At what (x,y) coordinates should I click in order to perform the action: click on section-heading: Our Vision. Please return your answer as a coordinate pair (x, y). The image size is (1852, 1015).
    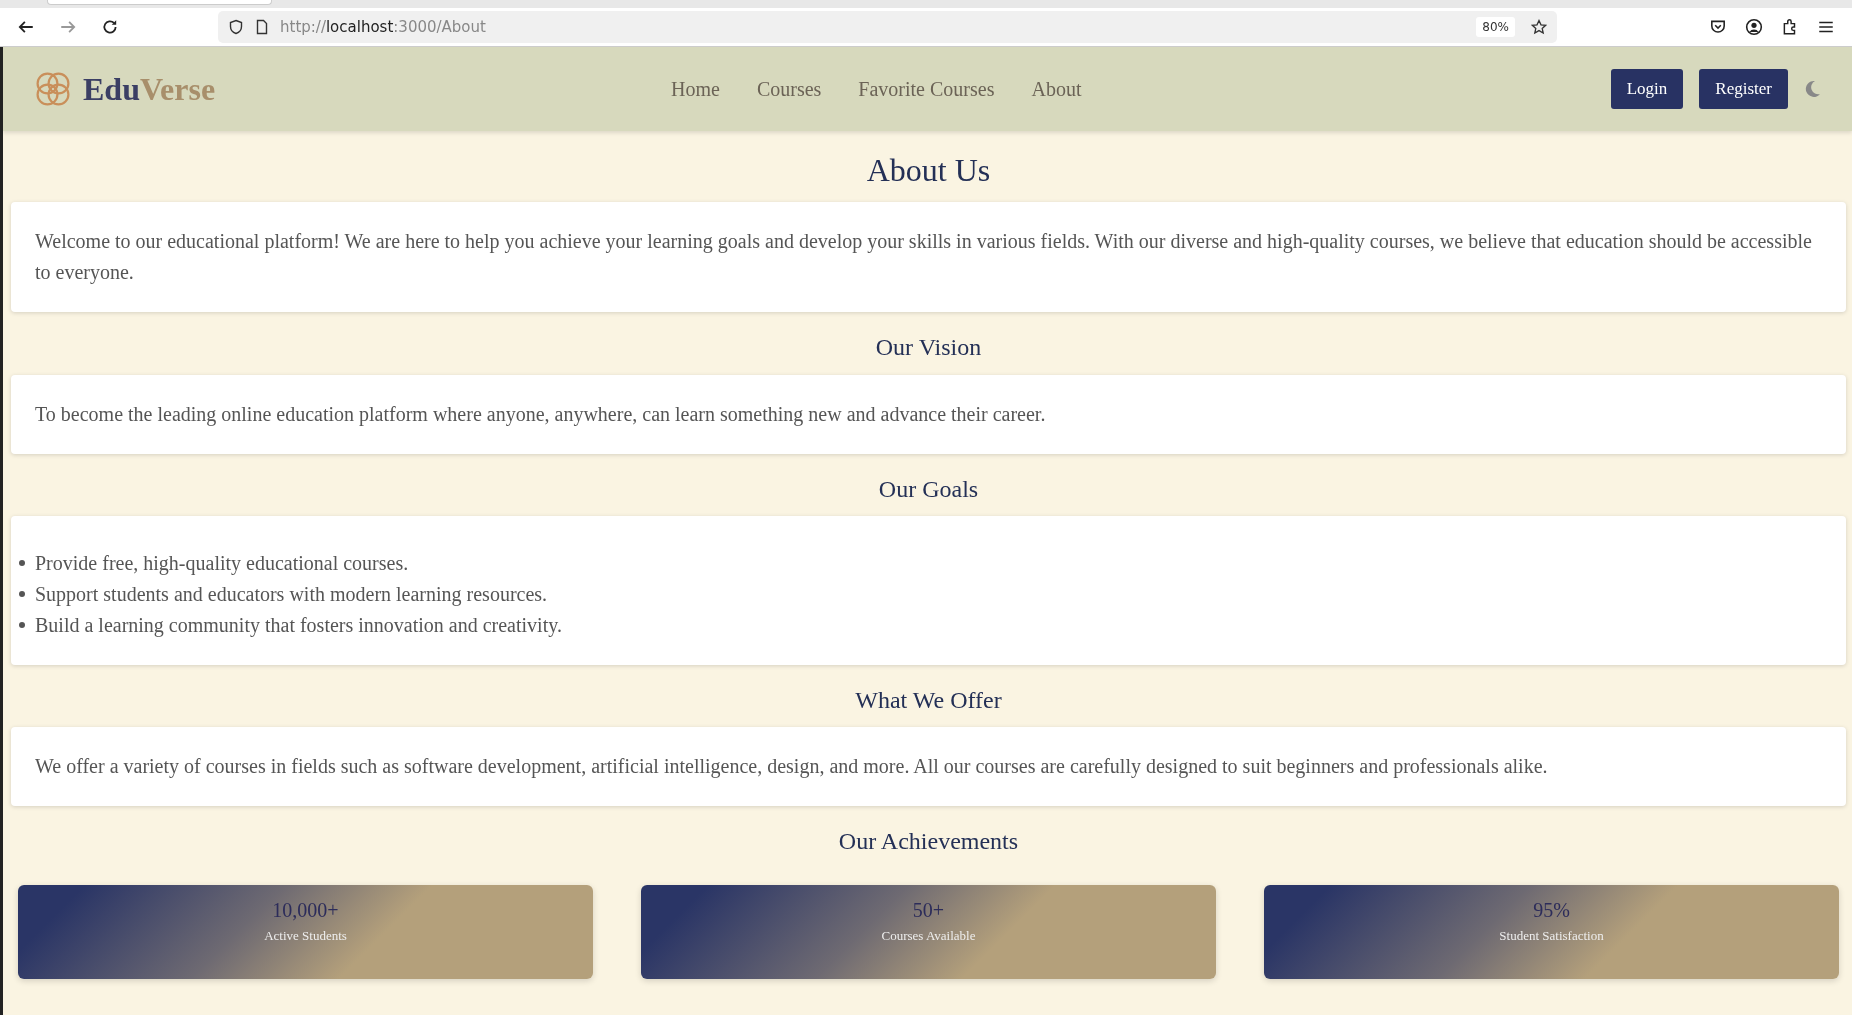
    Looking at the image, I should click on (928, 347).